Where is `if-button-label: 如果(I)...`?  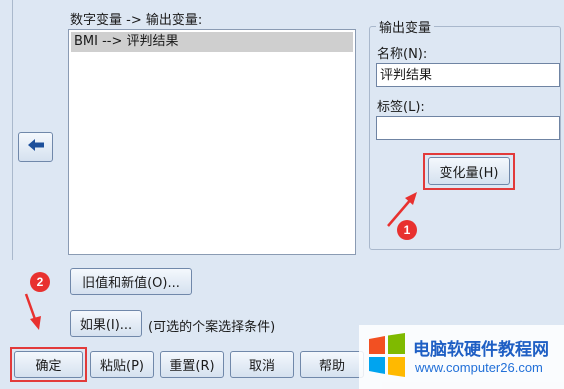 if-button-label: 如果(I)... is located at coordinates (106, 325).